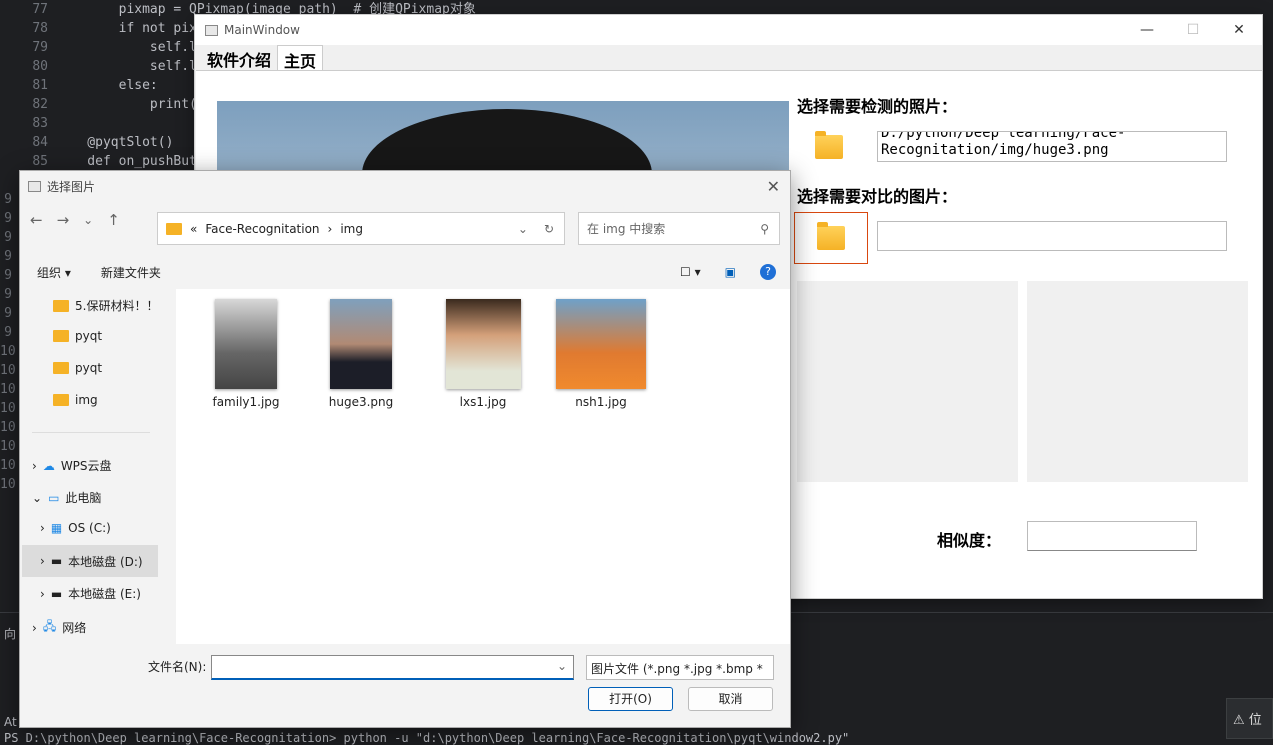 The width and height of the screenshot is (1273, 745). What do you see at coordinates (1249, 718) in the screenshot?
I see `warning-toast: ⚠ 位` at bounding box center [1249, 718].